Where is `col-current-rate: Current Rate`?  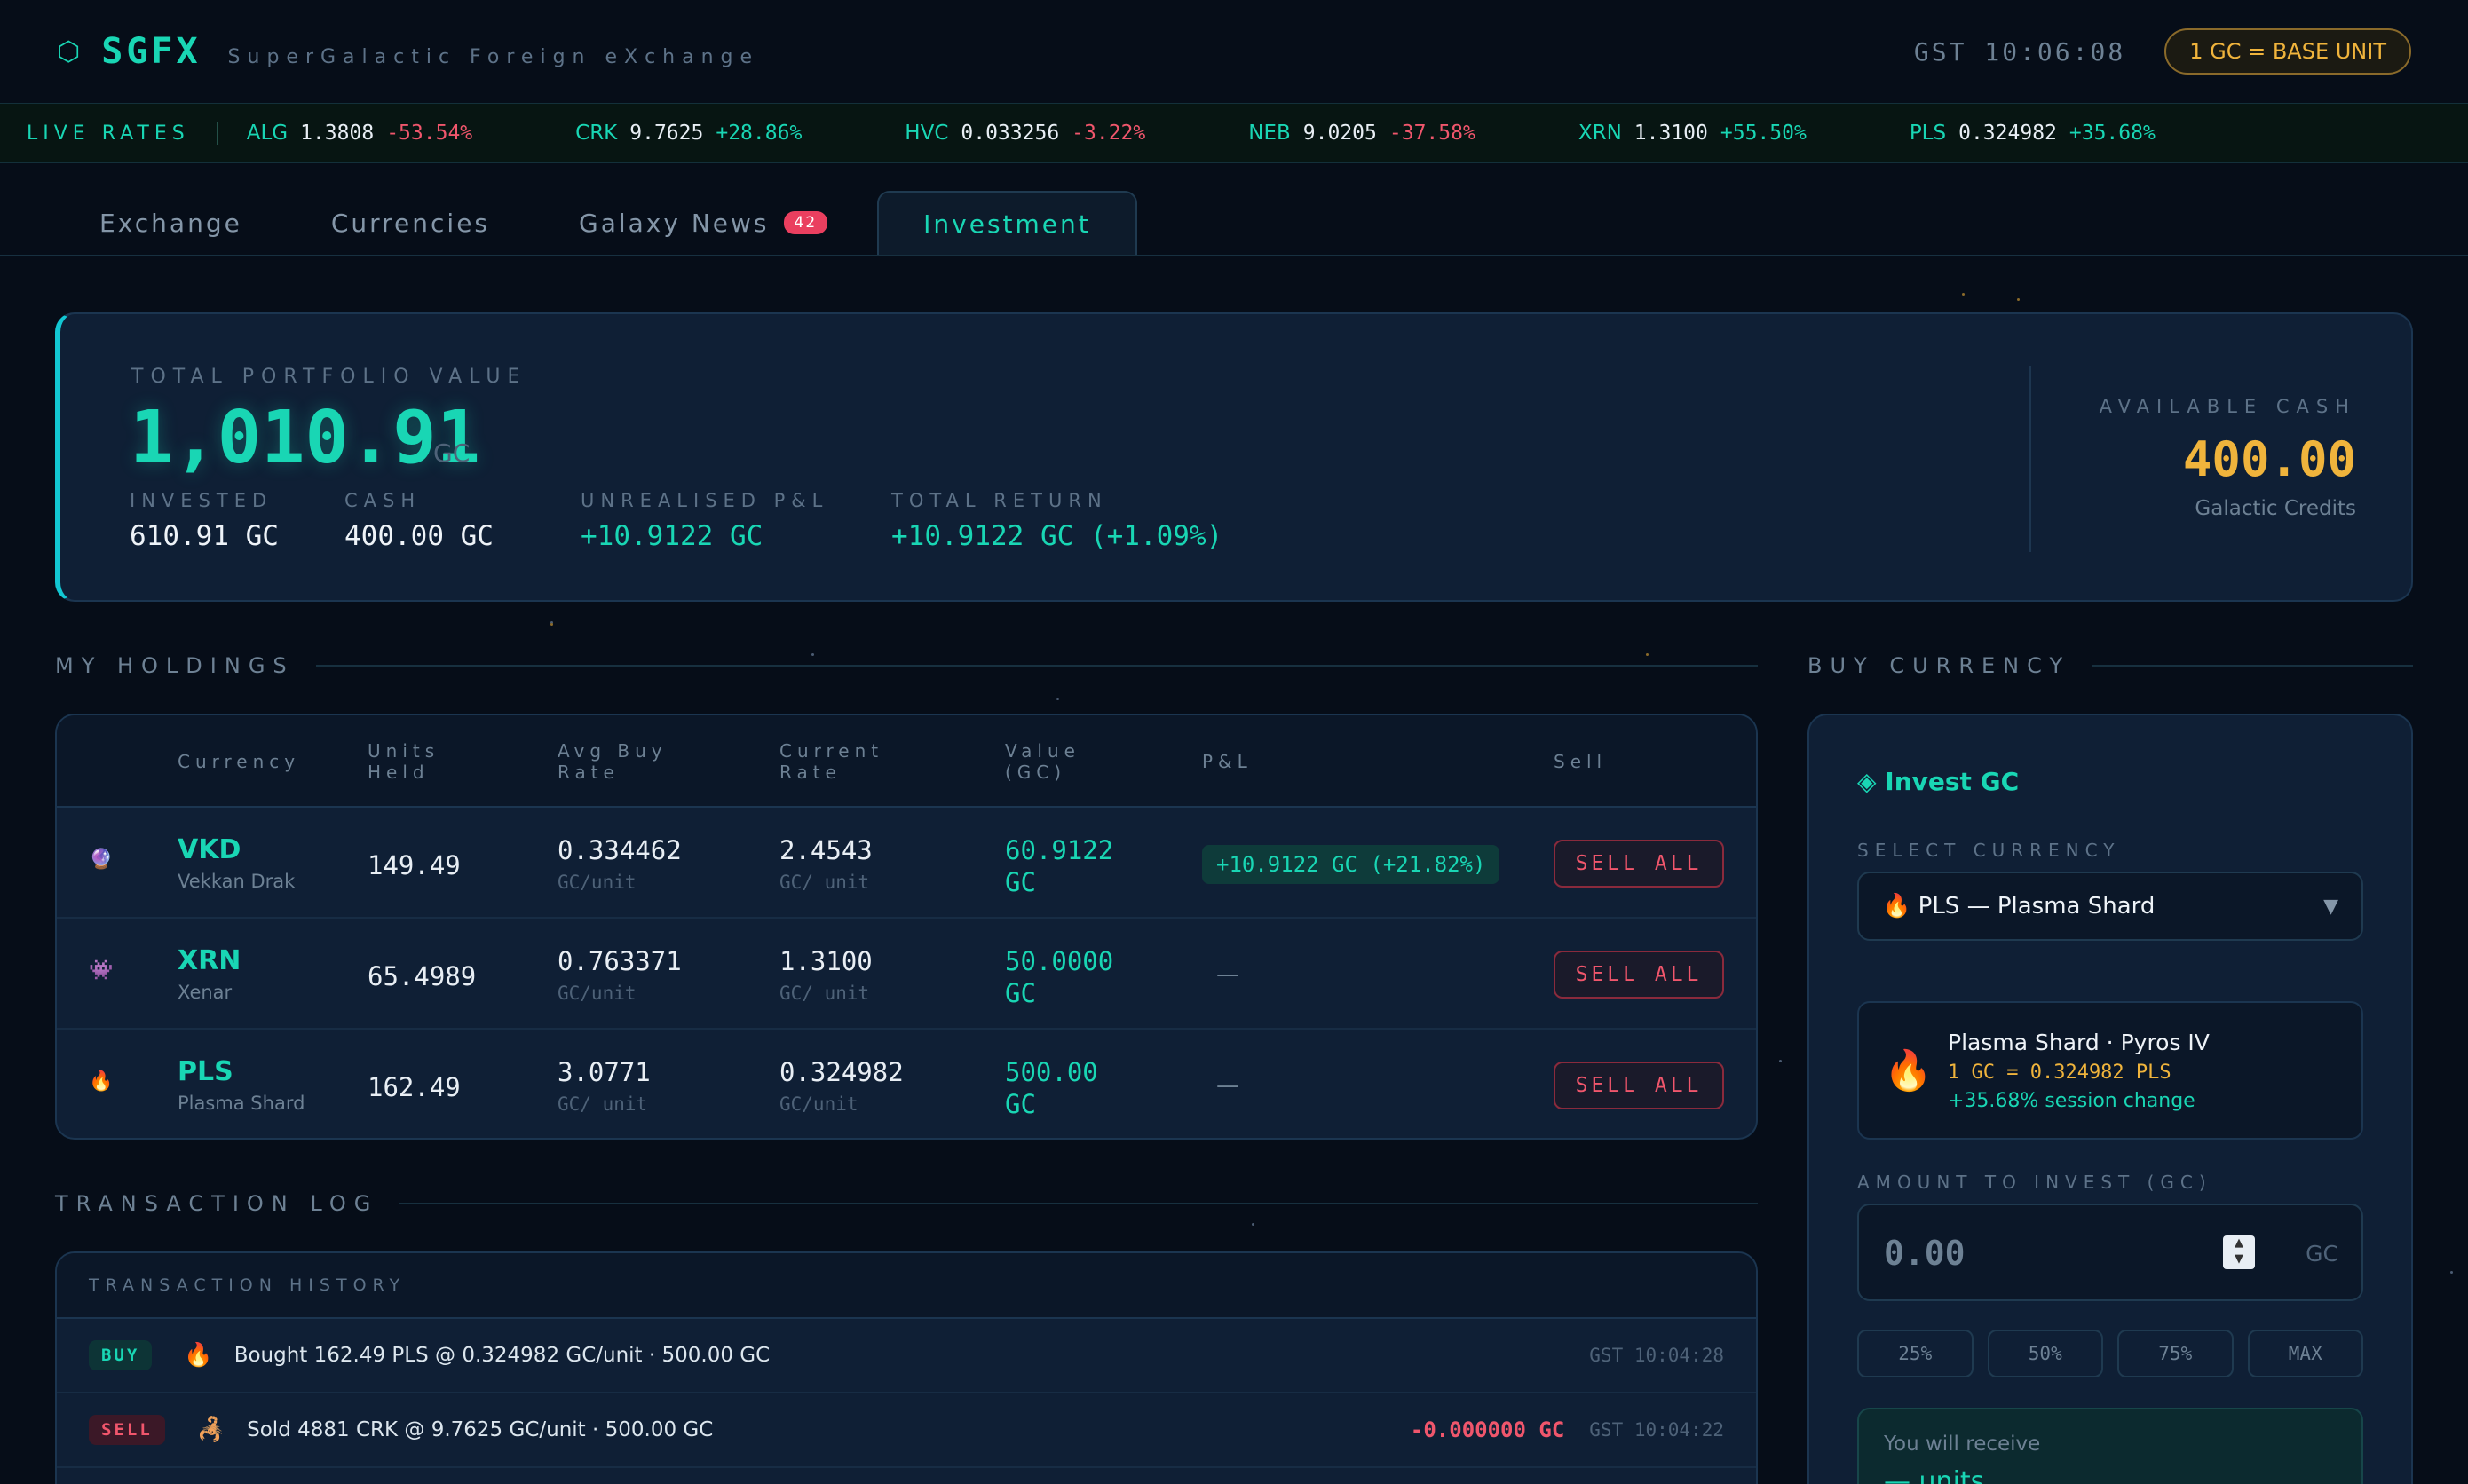 col-current-rate: Current Rate is located at coordinates (831, 762).